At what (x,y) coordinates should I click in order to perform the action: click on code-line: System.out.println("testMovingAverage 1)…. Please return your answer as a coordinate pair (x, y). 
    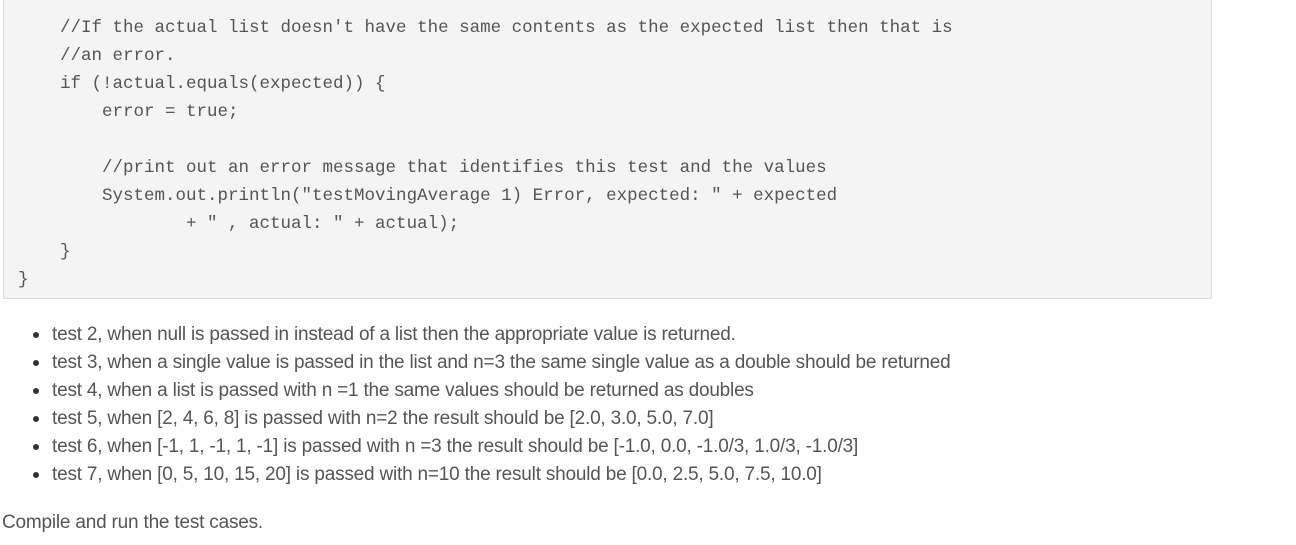
    Looking at the image, I should click on (428, 196).